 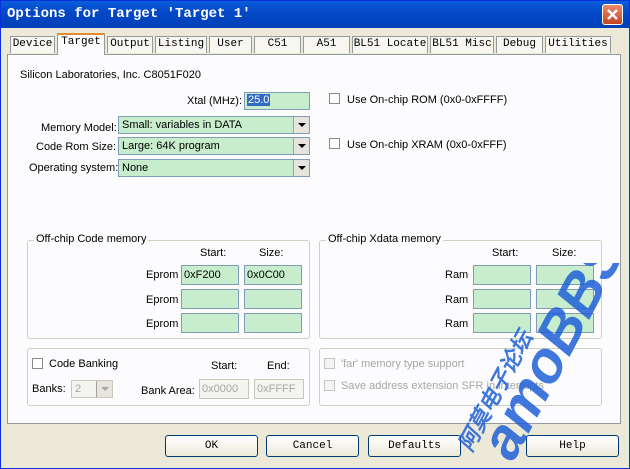 I want to click on close-button, so click(x=612, y=14).